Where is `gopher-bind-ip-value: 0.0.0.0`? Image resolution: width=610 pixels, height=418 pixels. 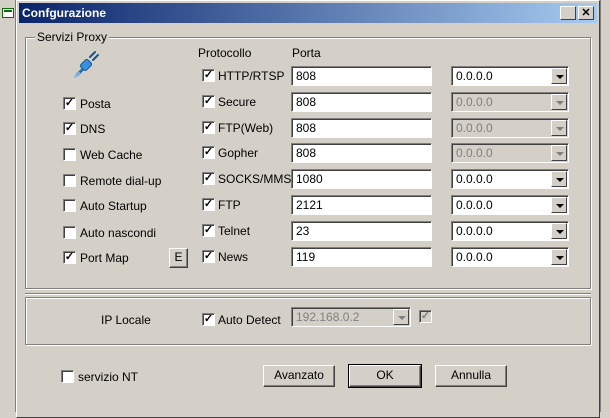 gopher-bind-ip-value: 0.0.0.0 is located at coordinates (474, 153).